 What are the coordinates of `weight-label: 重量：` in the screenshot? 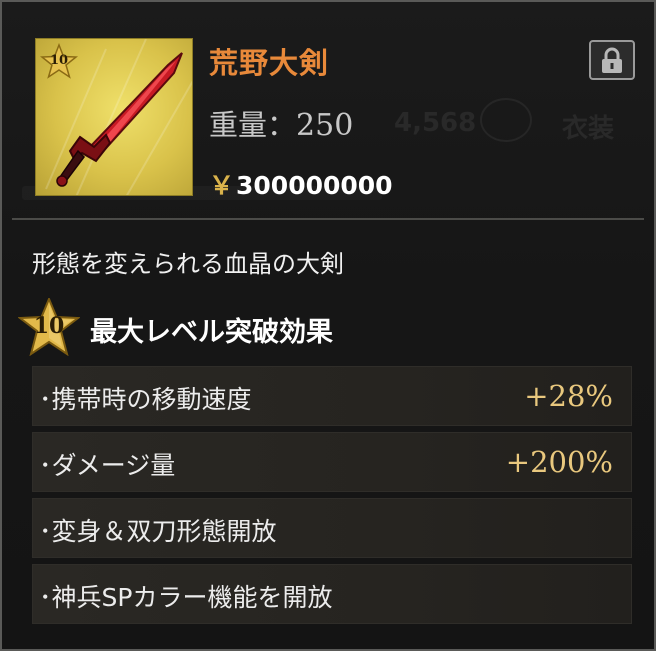 It's located at (253, 125).